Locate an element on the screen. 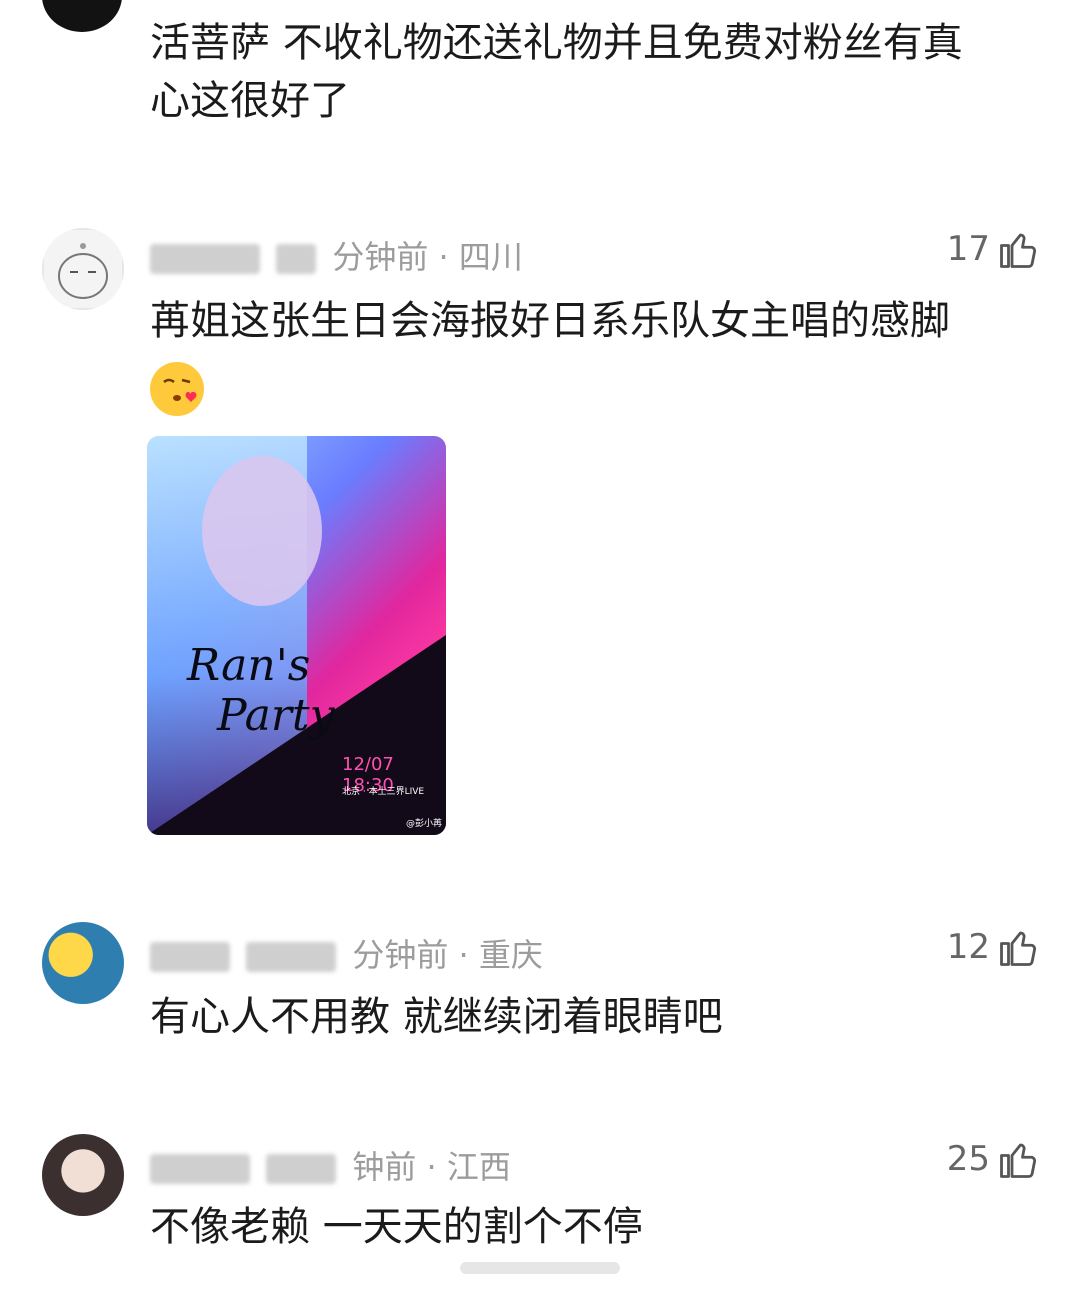 Image resolution: width=1080 pixels, height=1295 pixels. like-count: 12 is located at coordinates (968, 947).